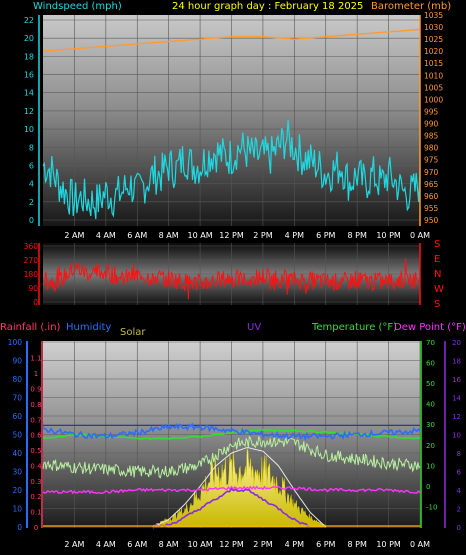 The image size is (466, 555). What do you see at coordinates (35, 389) in the screenshot?
I see `rainfall-tick-label: 0.9` at bounding box center [35, 389].